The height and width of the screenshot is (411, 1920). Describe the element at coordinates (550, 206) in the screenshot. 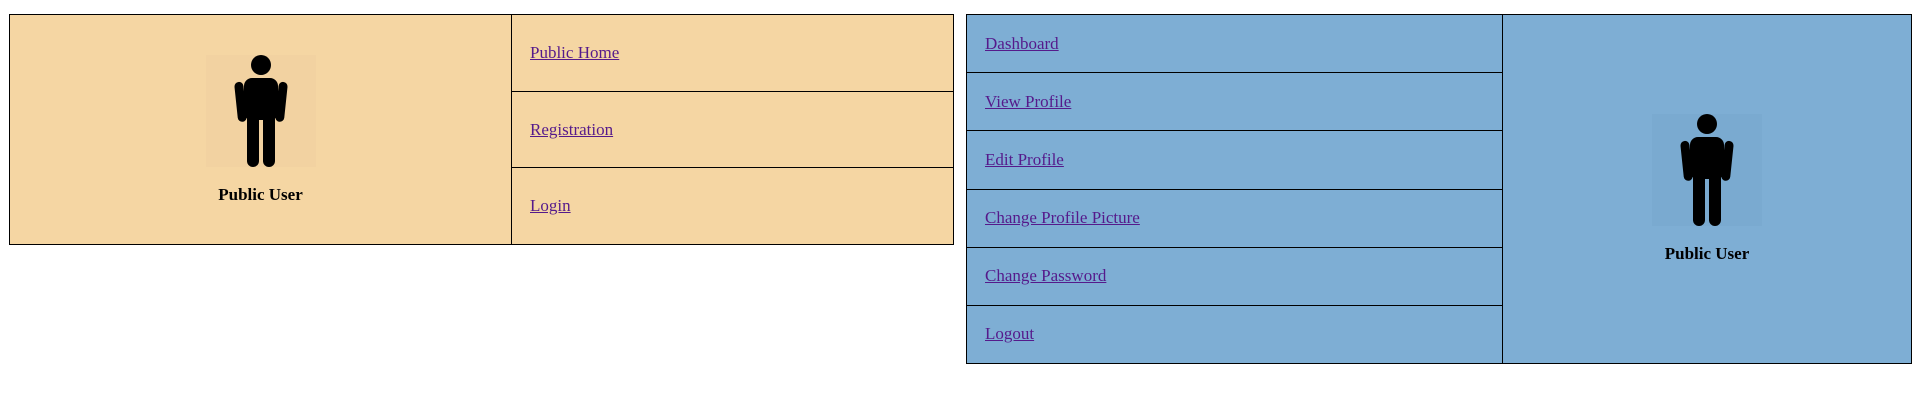

I see `login-link: Login` at that location.